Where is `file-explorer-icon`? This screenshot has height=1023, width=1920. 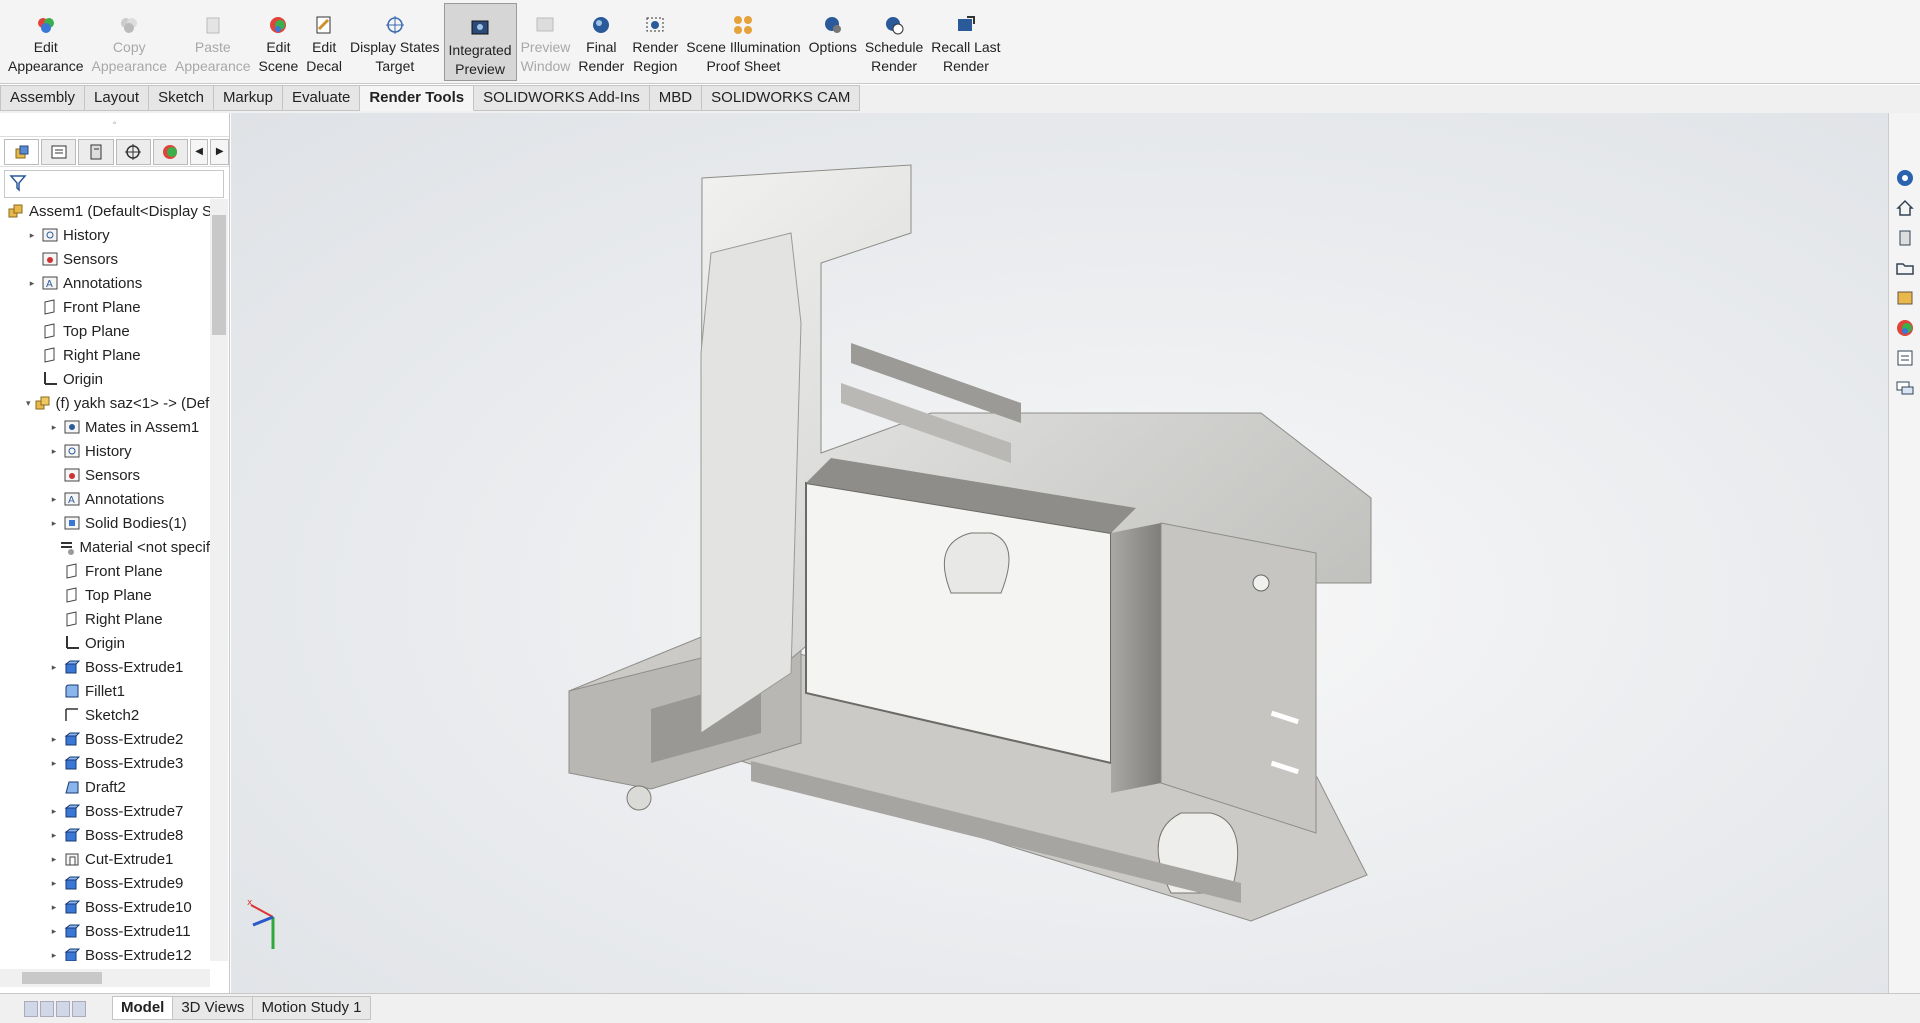
file-explorer-icon is located at coordinates (1905, 268).